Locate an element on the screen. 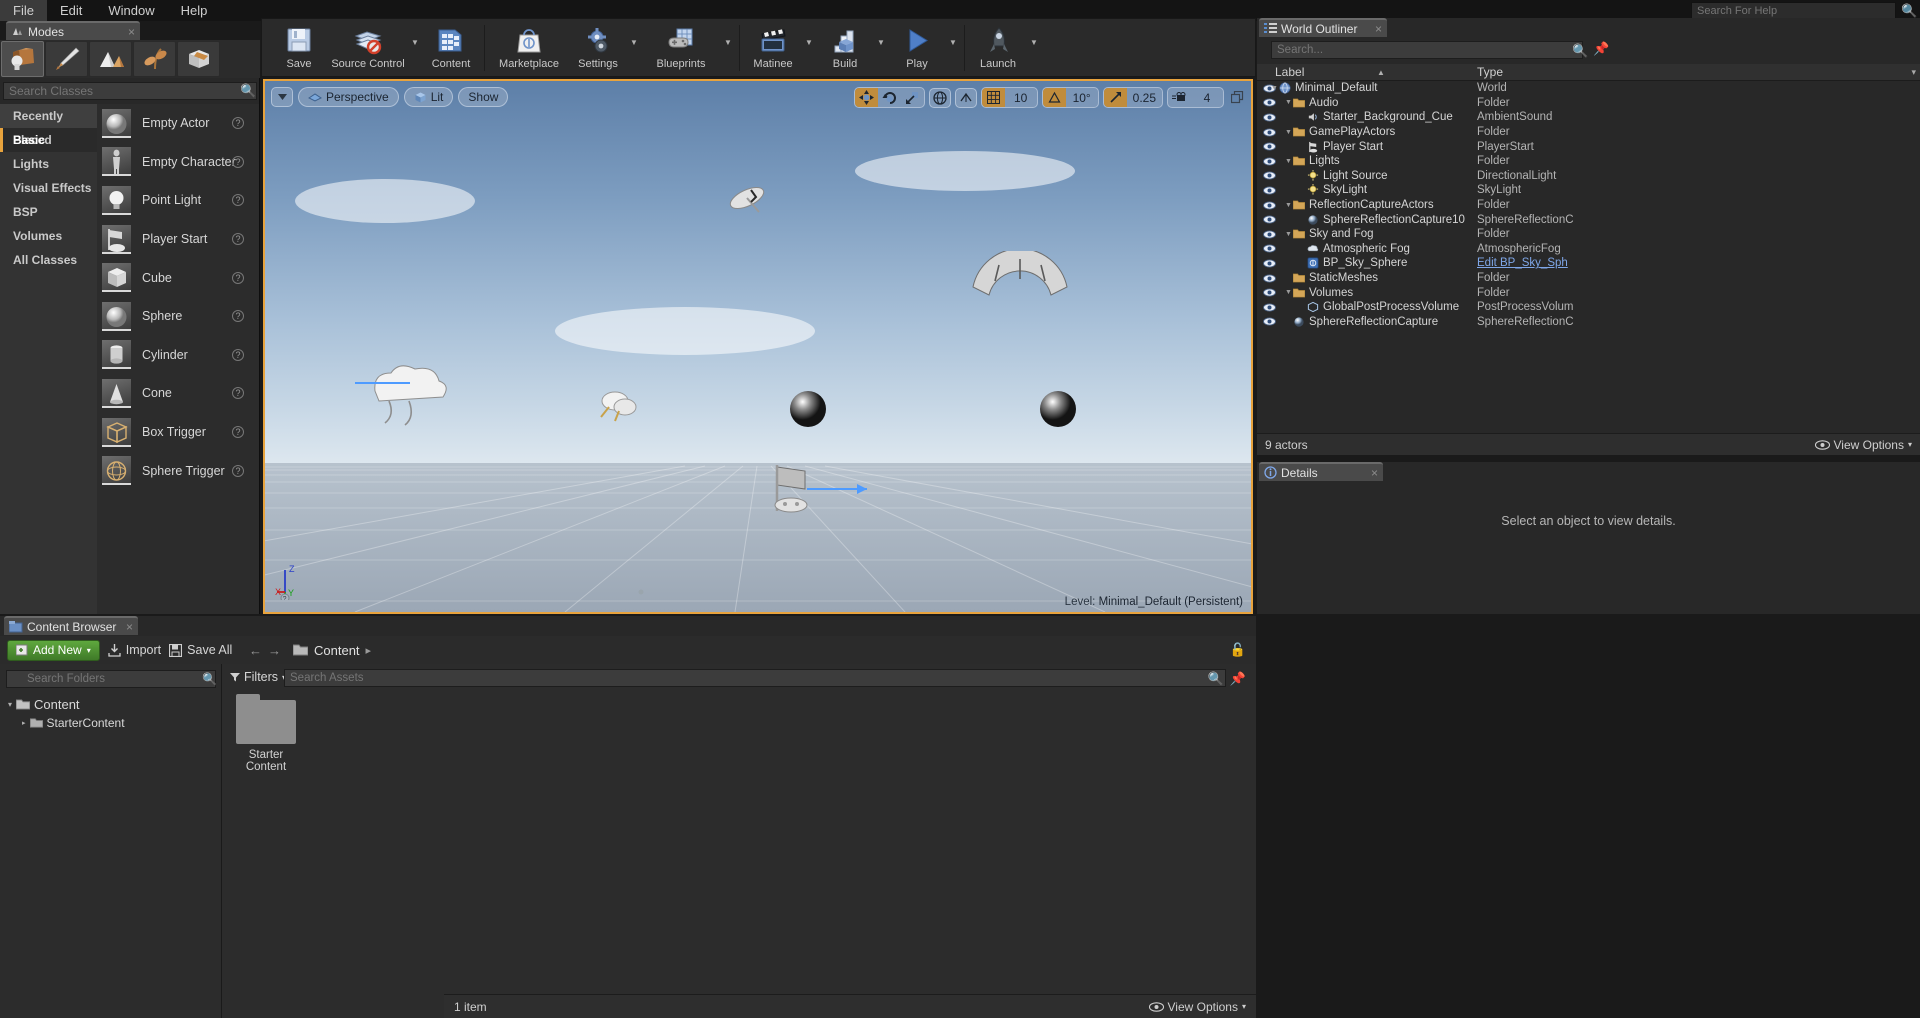  build-button: Build is located at coordinates (845, 48).